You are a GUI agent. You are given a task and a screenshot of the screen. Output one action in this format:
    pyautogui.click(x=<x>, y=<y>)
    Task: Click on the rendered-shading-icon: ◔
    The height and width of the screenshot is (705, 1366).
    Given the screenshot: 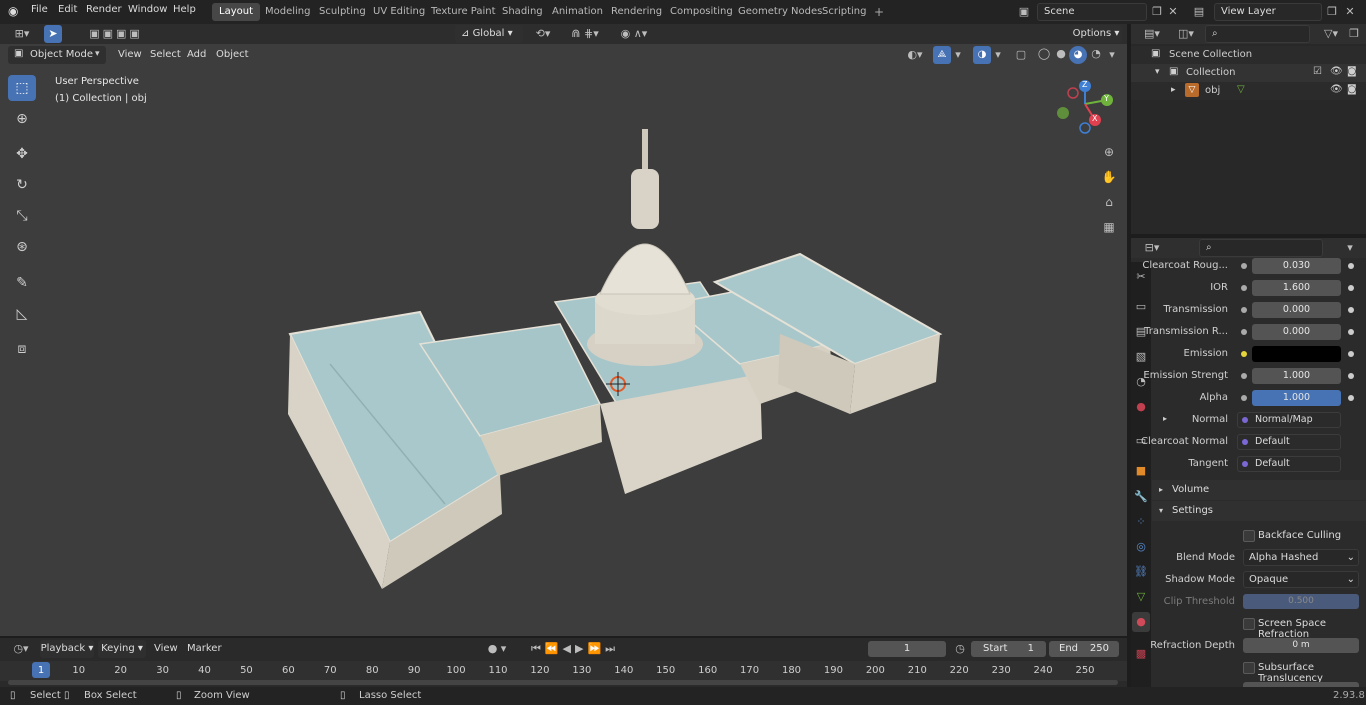 What is the action you would take?
    pyautogui.click(x=1096, y=54)
    